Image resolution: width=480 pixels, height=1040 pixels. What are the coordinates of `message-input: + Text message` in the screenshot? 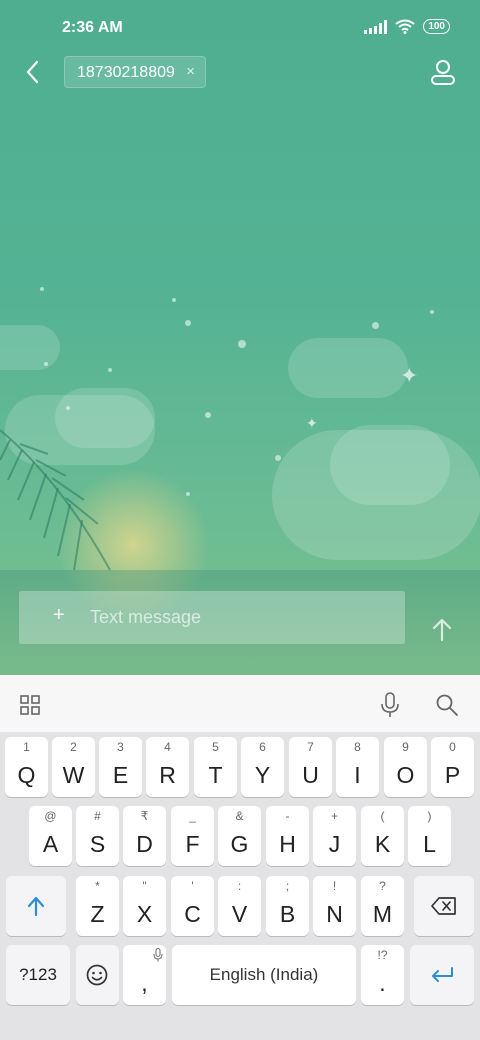 It's located at (212, 617).